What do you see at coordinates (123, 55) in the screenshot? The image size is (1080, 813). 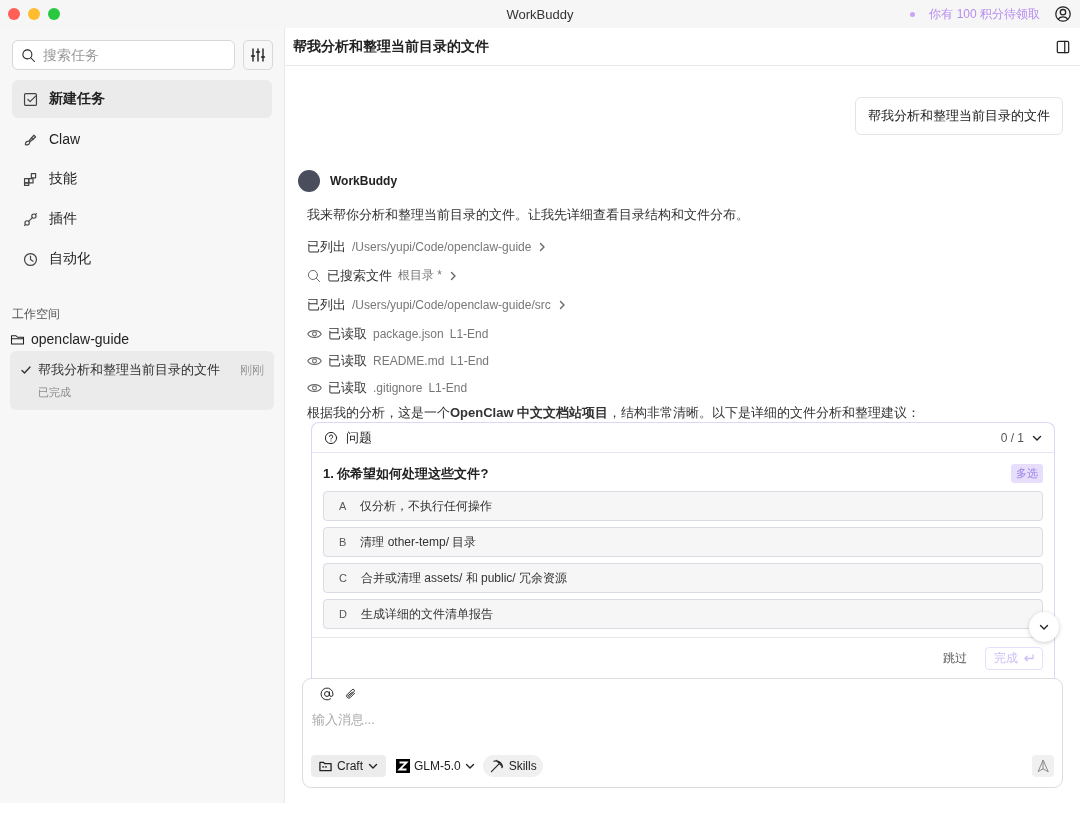 I see `search-field: 搜索任务` at bounding box center [123, 55].